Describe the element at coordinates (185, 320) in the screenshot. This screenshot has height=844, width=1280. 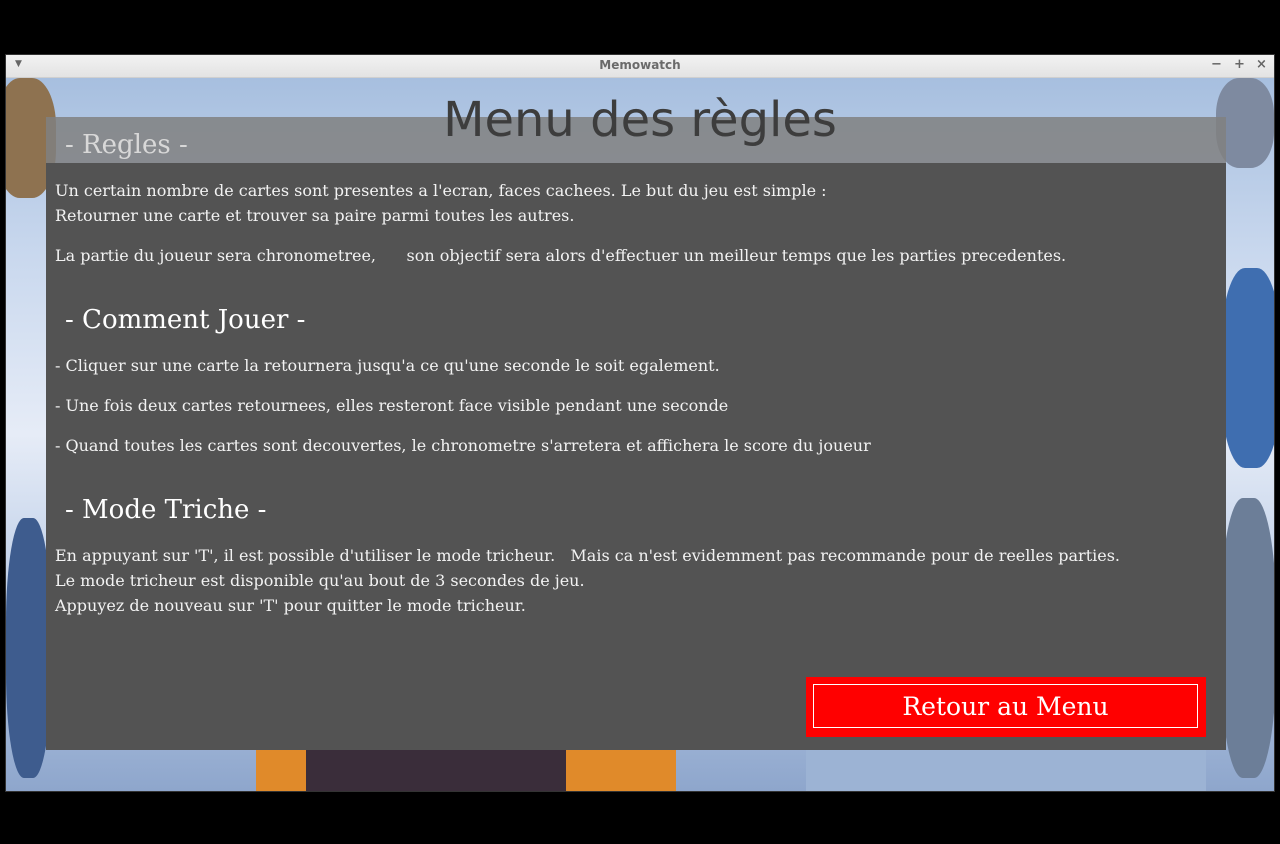
I see `how-to-play-section-title: - Comment Jouer -` at that location.